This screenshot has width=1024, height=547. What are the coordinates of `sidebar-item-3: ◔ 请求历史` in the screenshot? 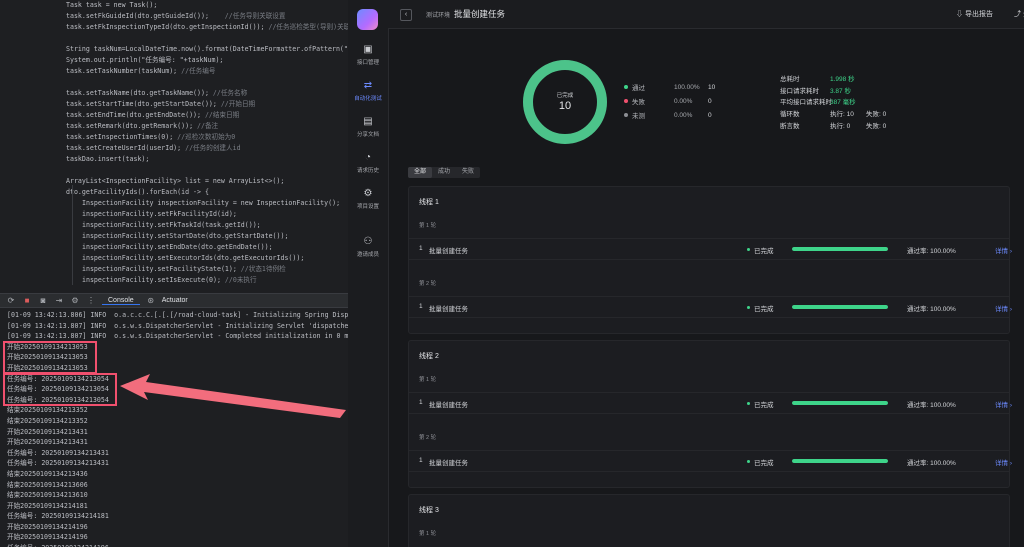 It's located at (368, 163).